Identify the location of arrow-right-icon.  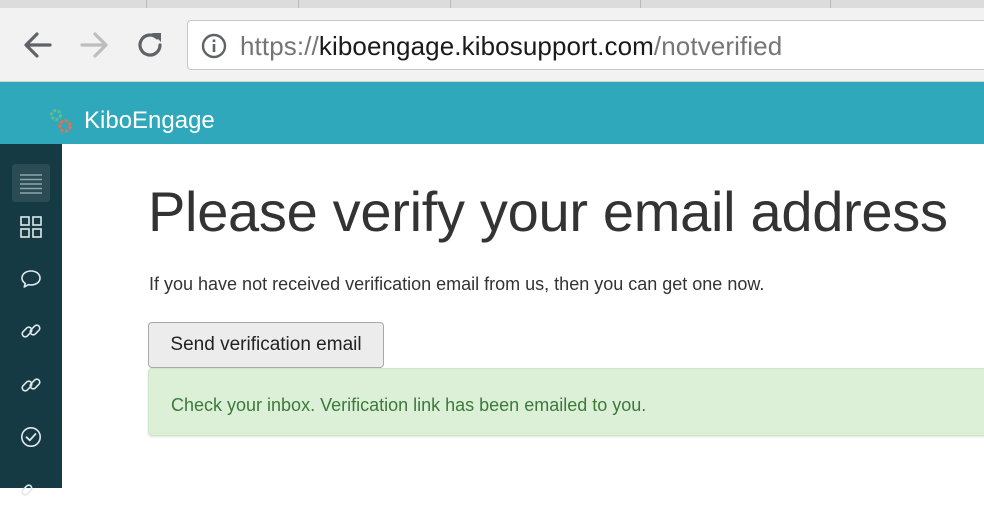
(94, 45).